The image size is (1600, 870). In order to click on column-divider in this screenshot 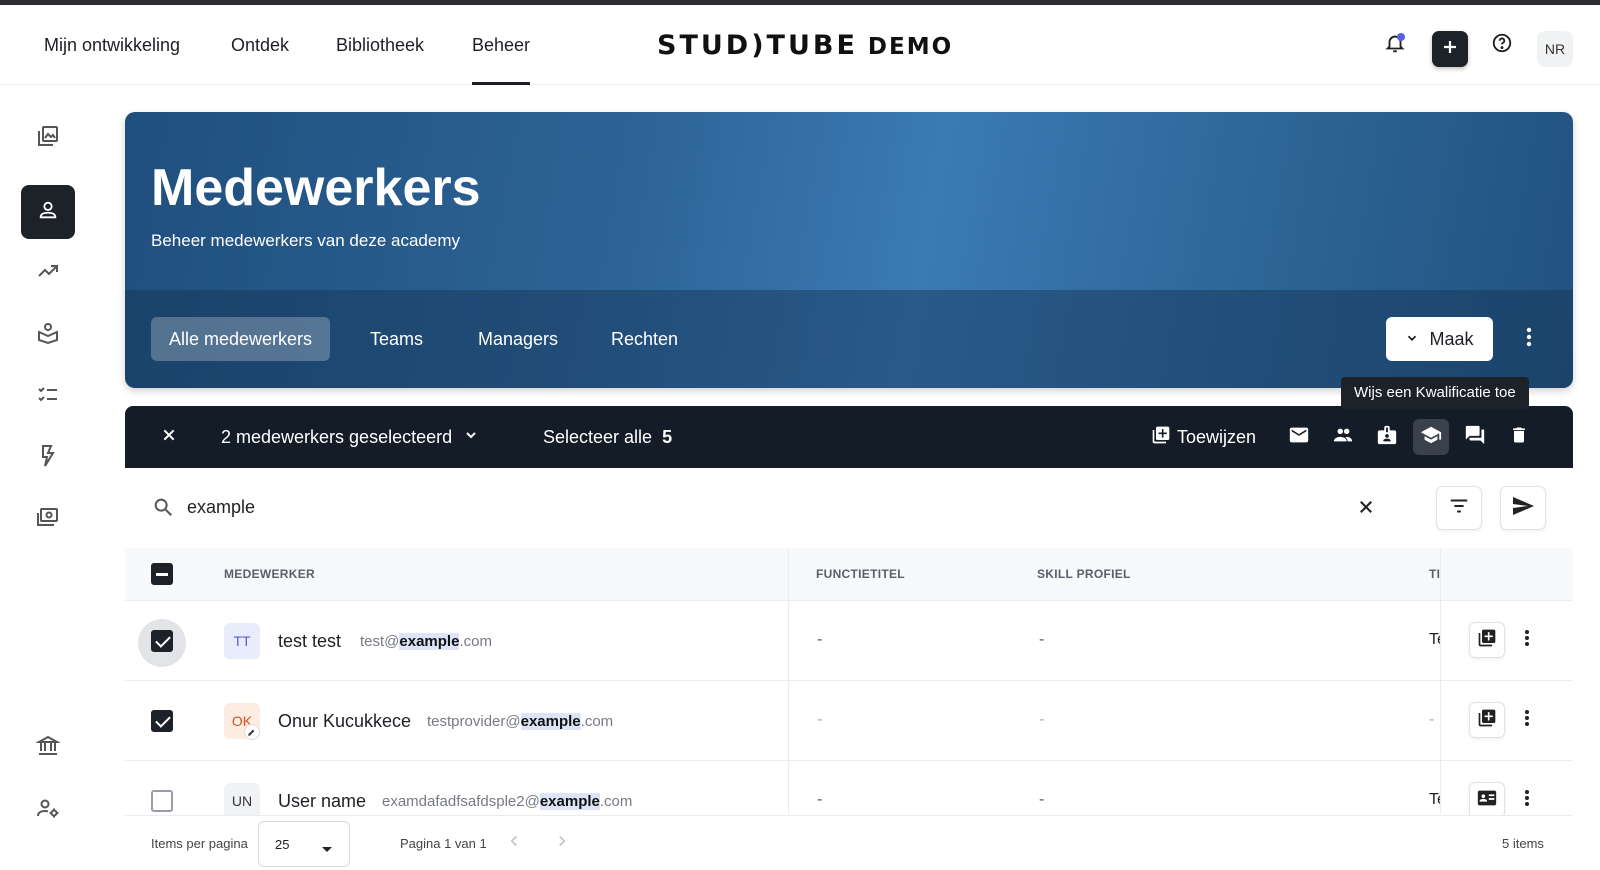, I will do `click(1440, 681)`.